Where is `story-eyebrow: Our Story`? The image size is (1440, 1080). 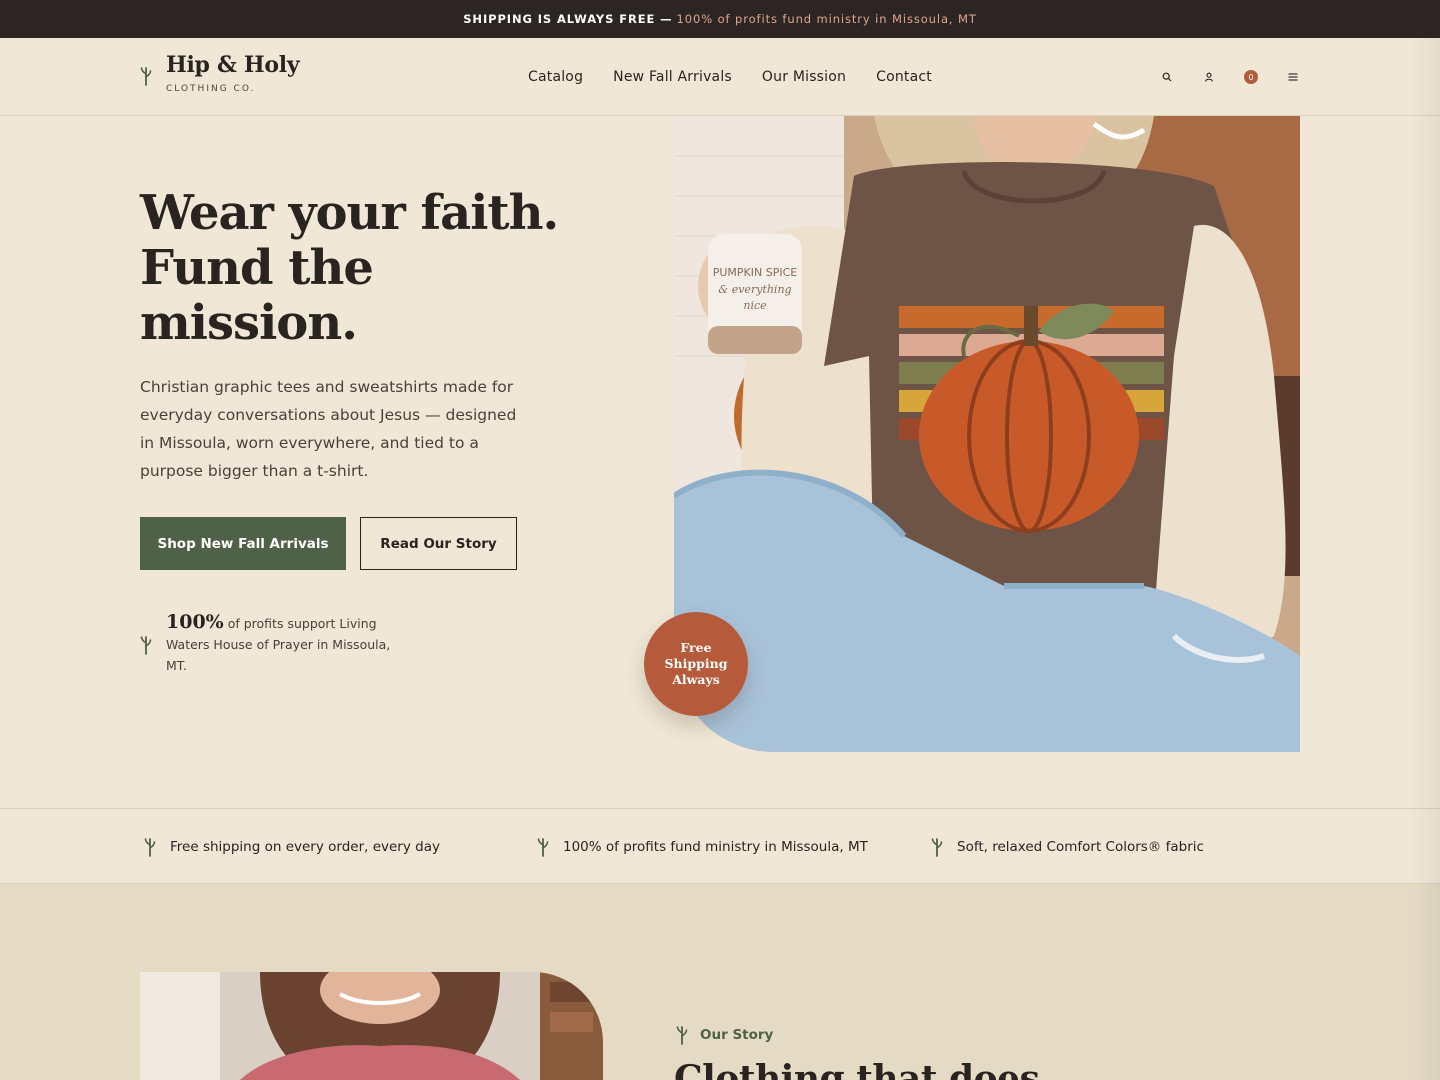
story-eyebrow: Our Story is located at coordinates (724, 1035).